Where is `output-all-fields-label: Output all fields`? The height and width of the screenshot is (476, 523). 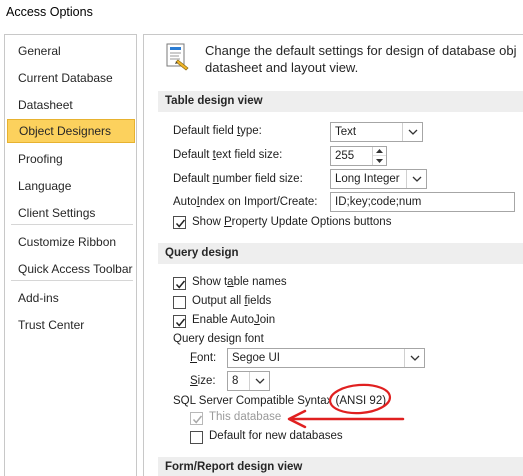 output-all-fields-label: Output all fields is located at coordinates (232, 301).